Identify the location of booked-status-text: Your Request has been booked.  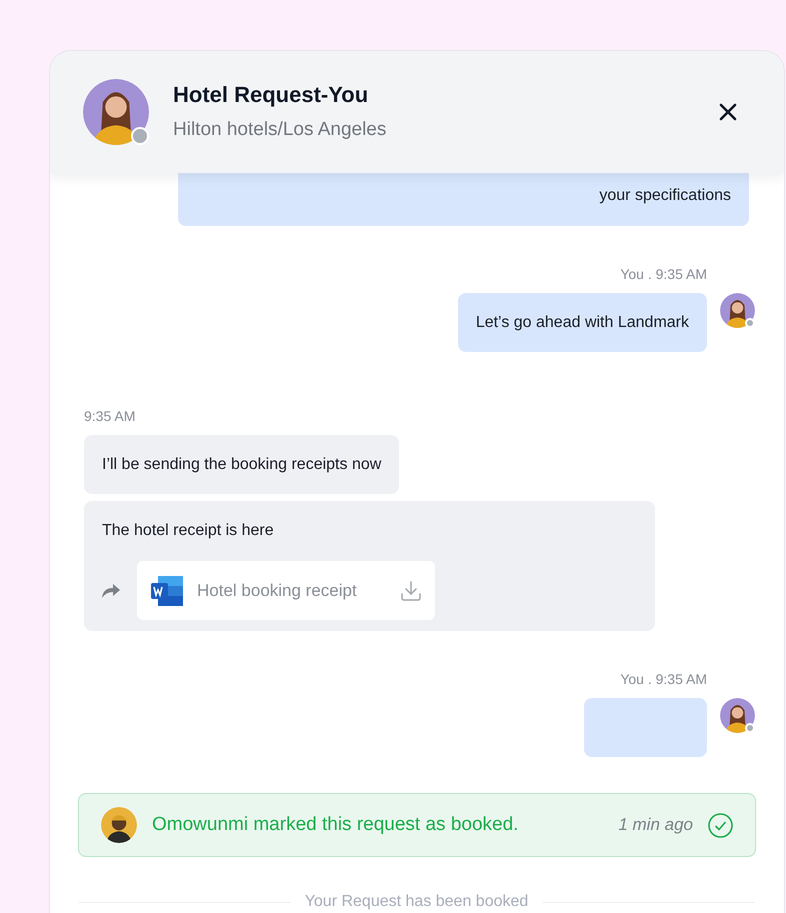
(416, 902).